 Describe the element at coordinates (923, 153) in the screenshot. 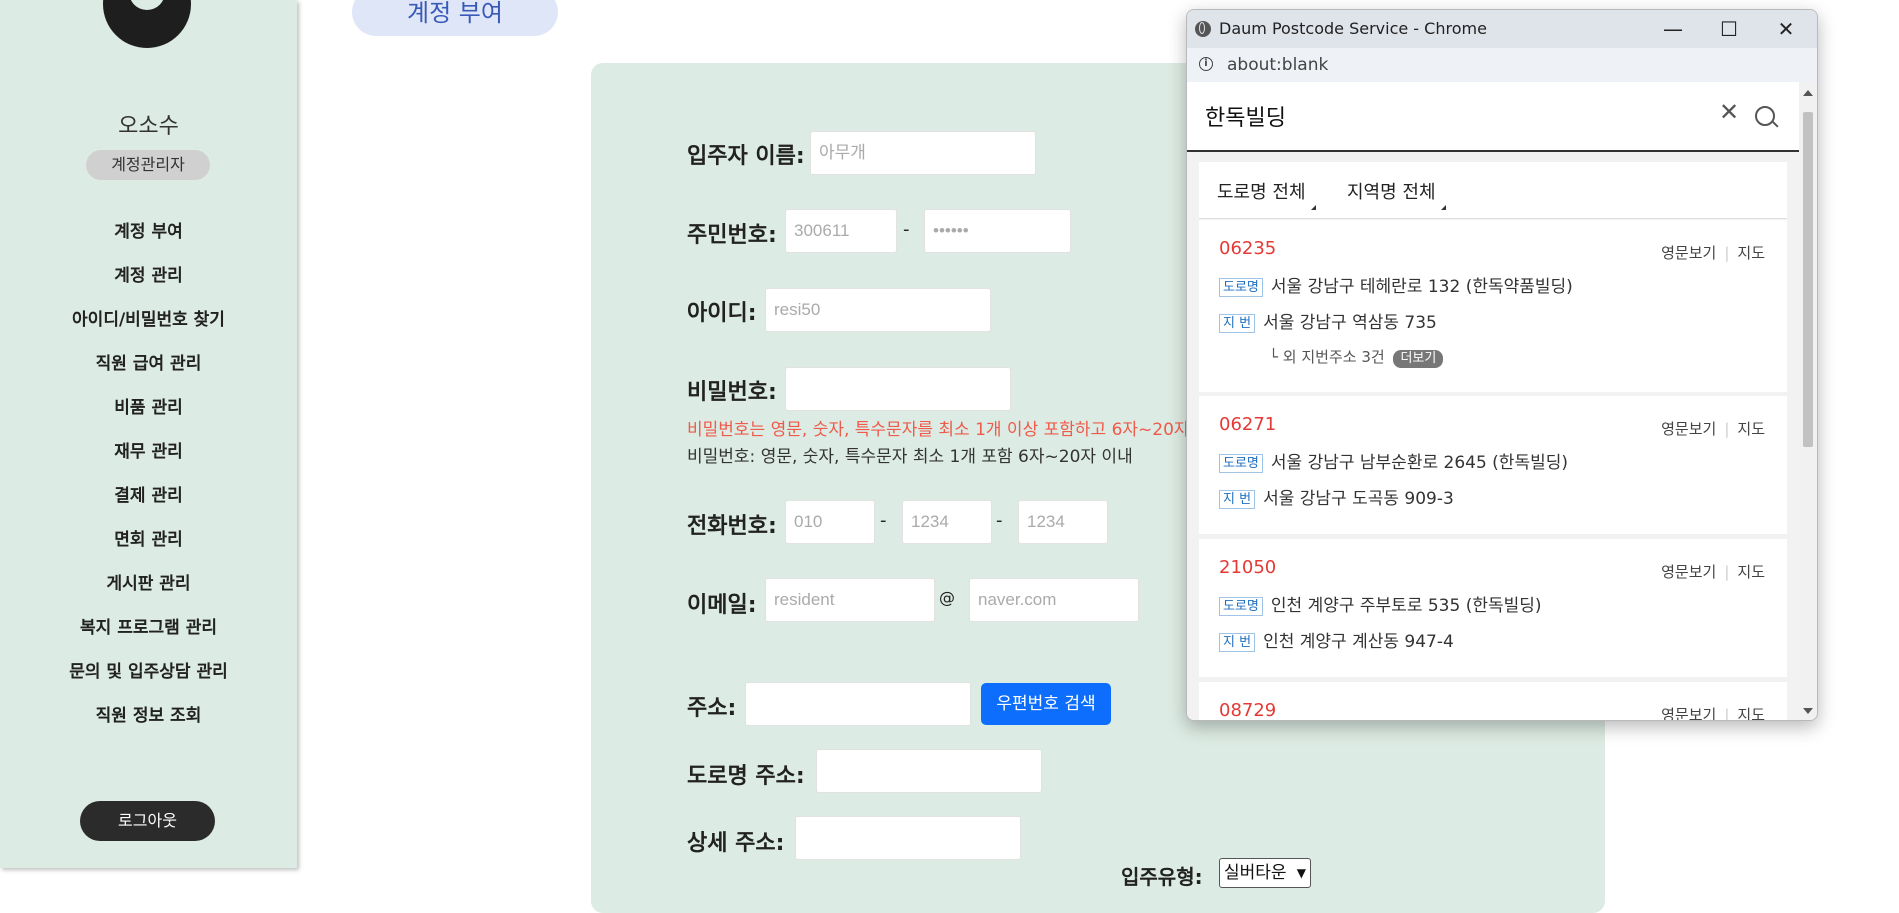

I see `name-input: 아무개` at that location.